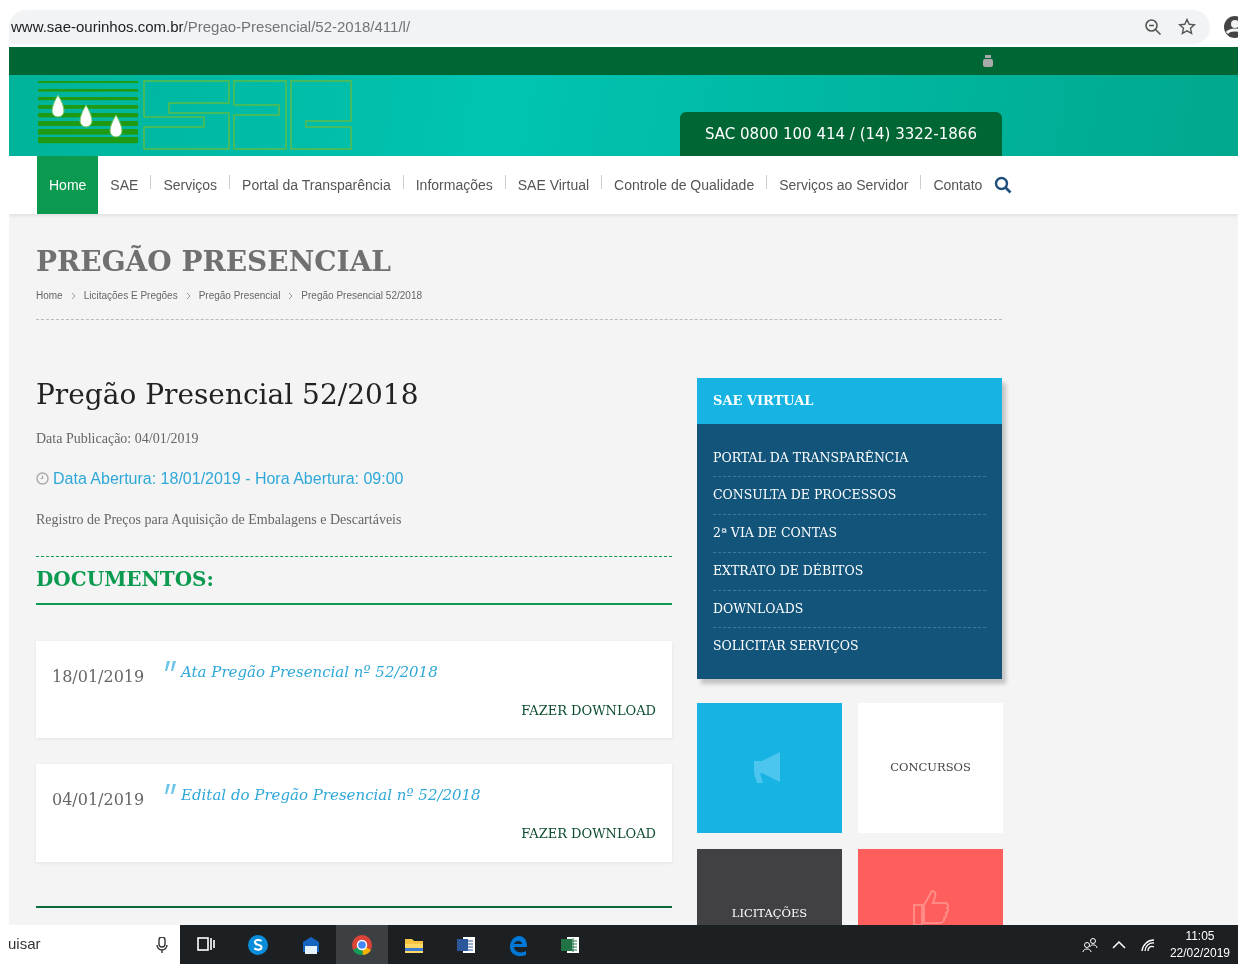 The height and width of the screenshot is (964, 1238). I want to click on document-date: 18/01/2019, so click(99, 676).